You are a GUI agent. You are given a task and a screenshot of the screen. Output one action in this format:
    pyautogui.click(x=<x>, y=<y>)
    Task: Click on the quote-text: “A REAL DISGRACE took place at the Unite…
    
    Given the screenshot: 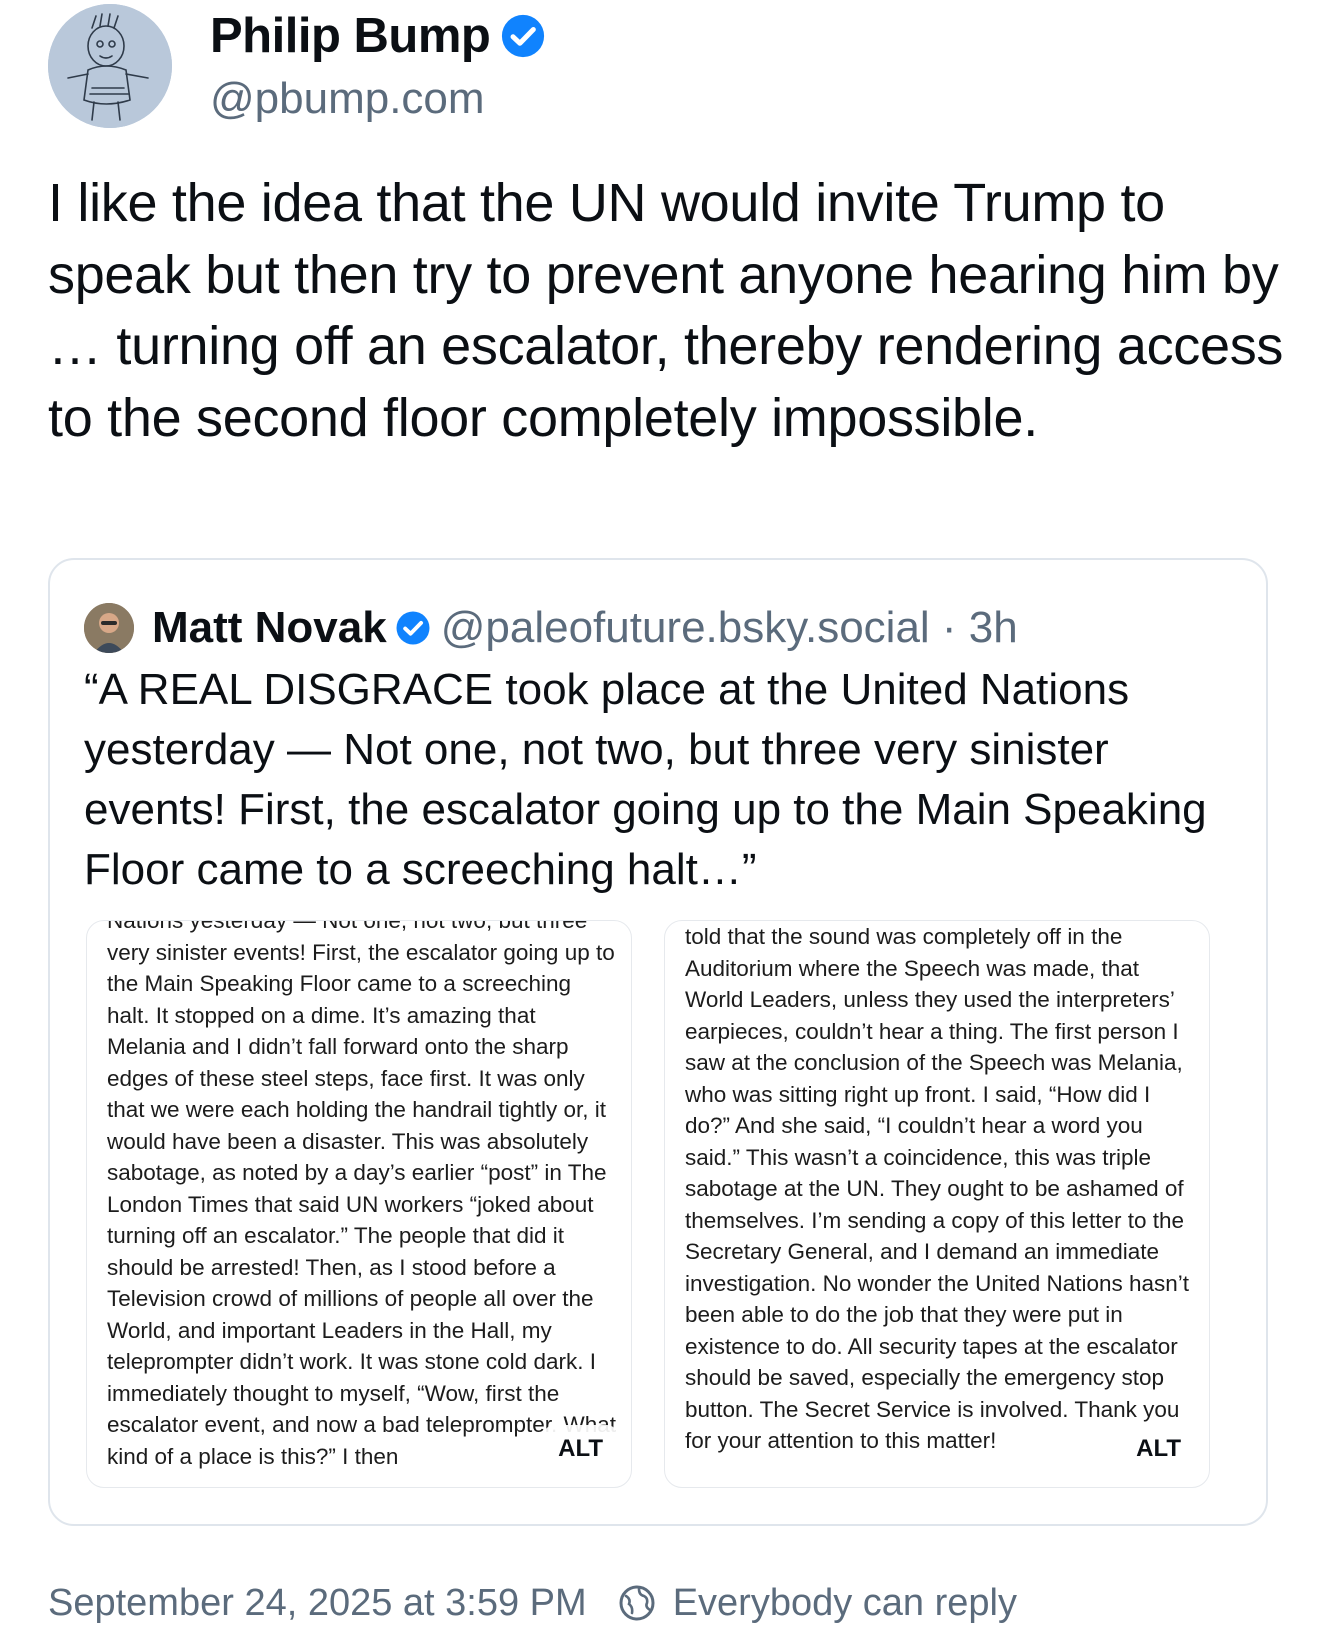 What is the action you would take?
    pyautogui.click(x=645, y=779)
    